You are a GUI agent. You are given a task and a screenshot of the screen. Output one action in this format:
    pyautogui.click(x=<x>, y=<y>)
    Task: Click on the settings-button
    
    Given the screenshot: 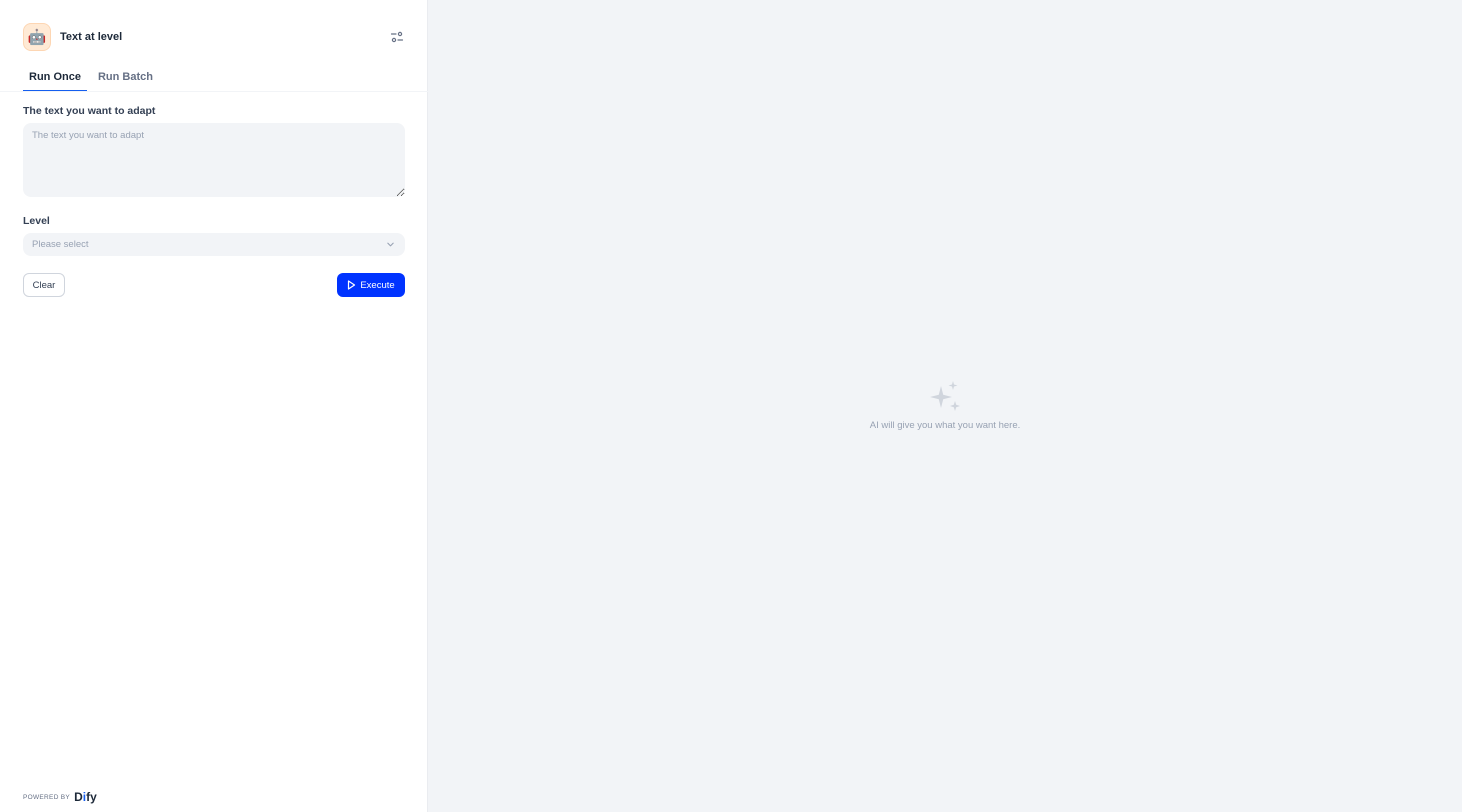 What is the action you would take?
    pyautogui.click(x=397, y=37)
    